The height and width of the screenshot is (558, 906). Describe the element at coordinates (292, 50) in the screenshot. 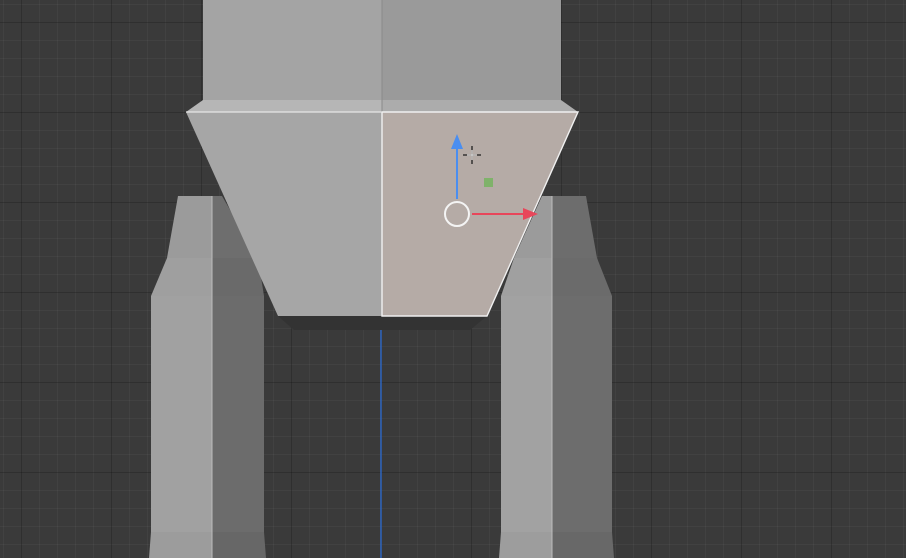

I see `upper-body-face-left` at that location.